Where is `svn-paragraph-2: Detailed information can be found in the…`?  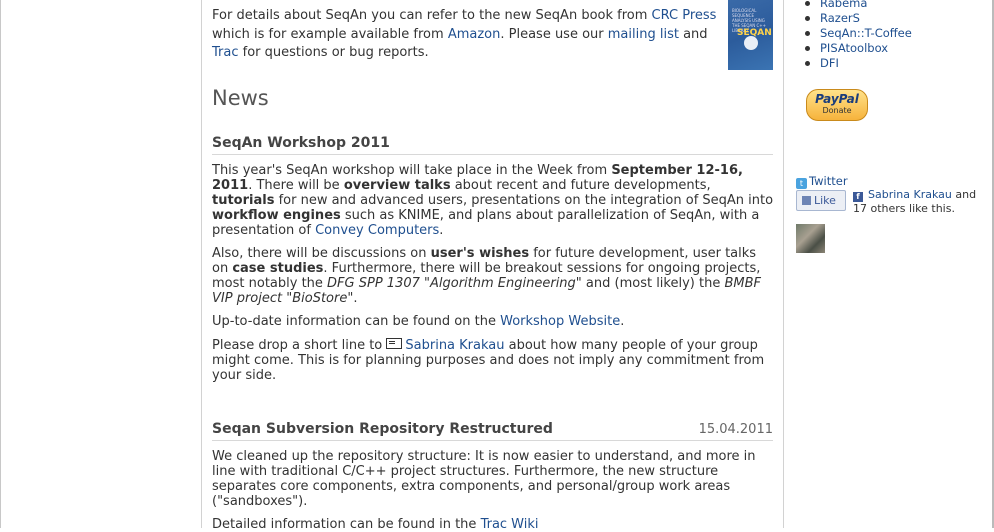
svn-paragraph-2: Detailed information can be found in the… is located at coordinates (375, 524).